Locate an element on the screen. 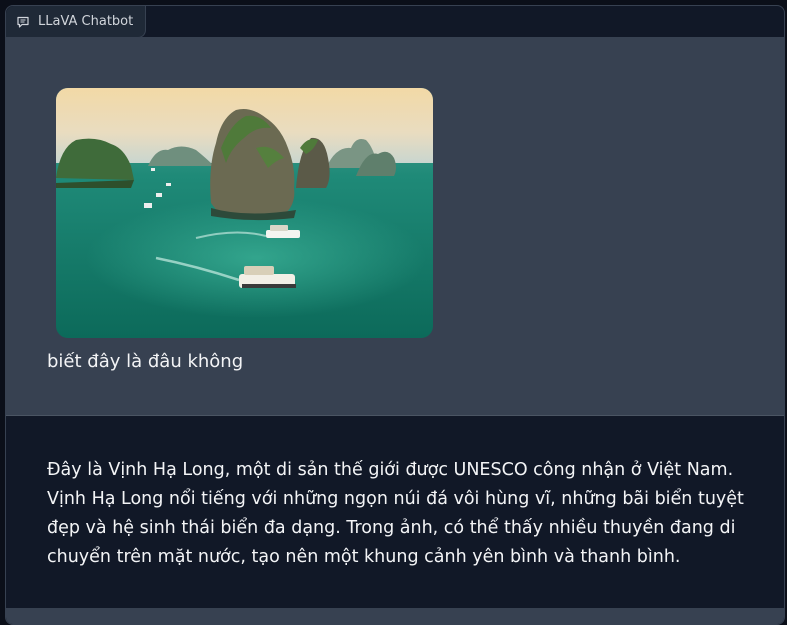 The image size is (787, 625). chatbot-label: LLaVA Chatbot is located at coordinates (76, 22).